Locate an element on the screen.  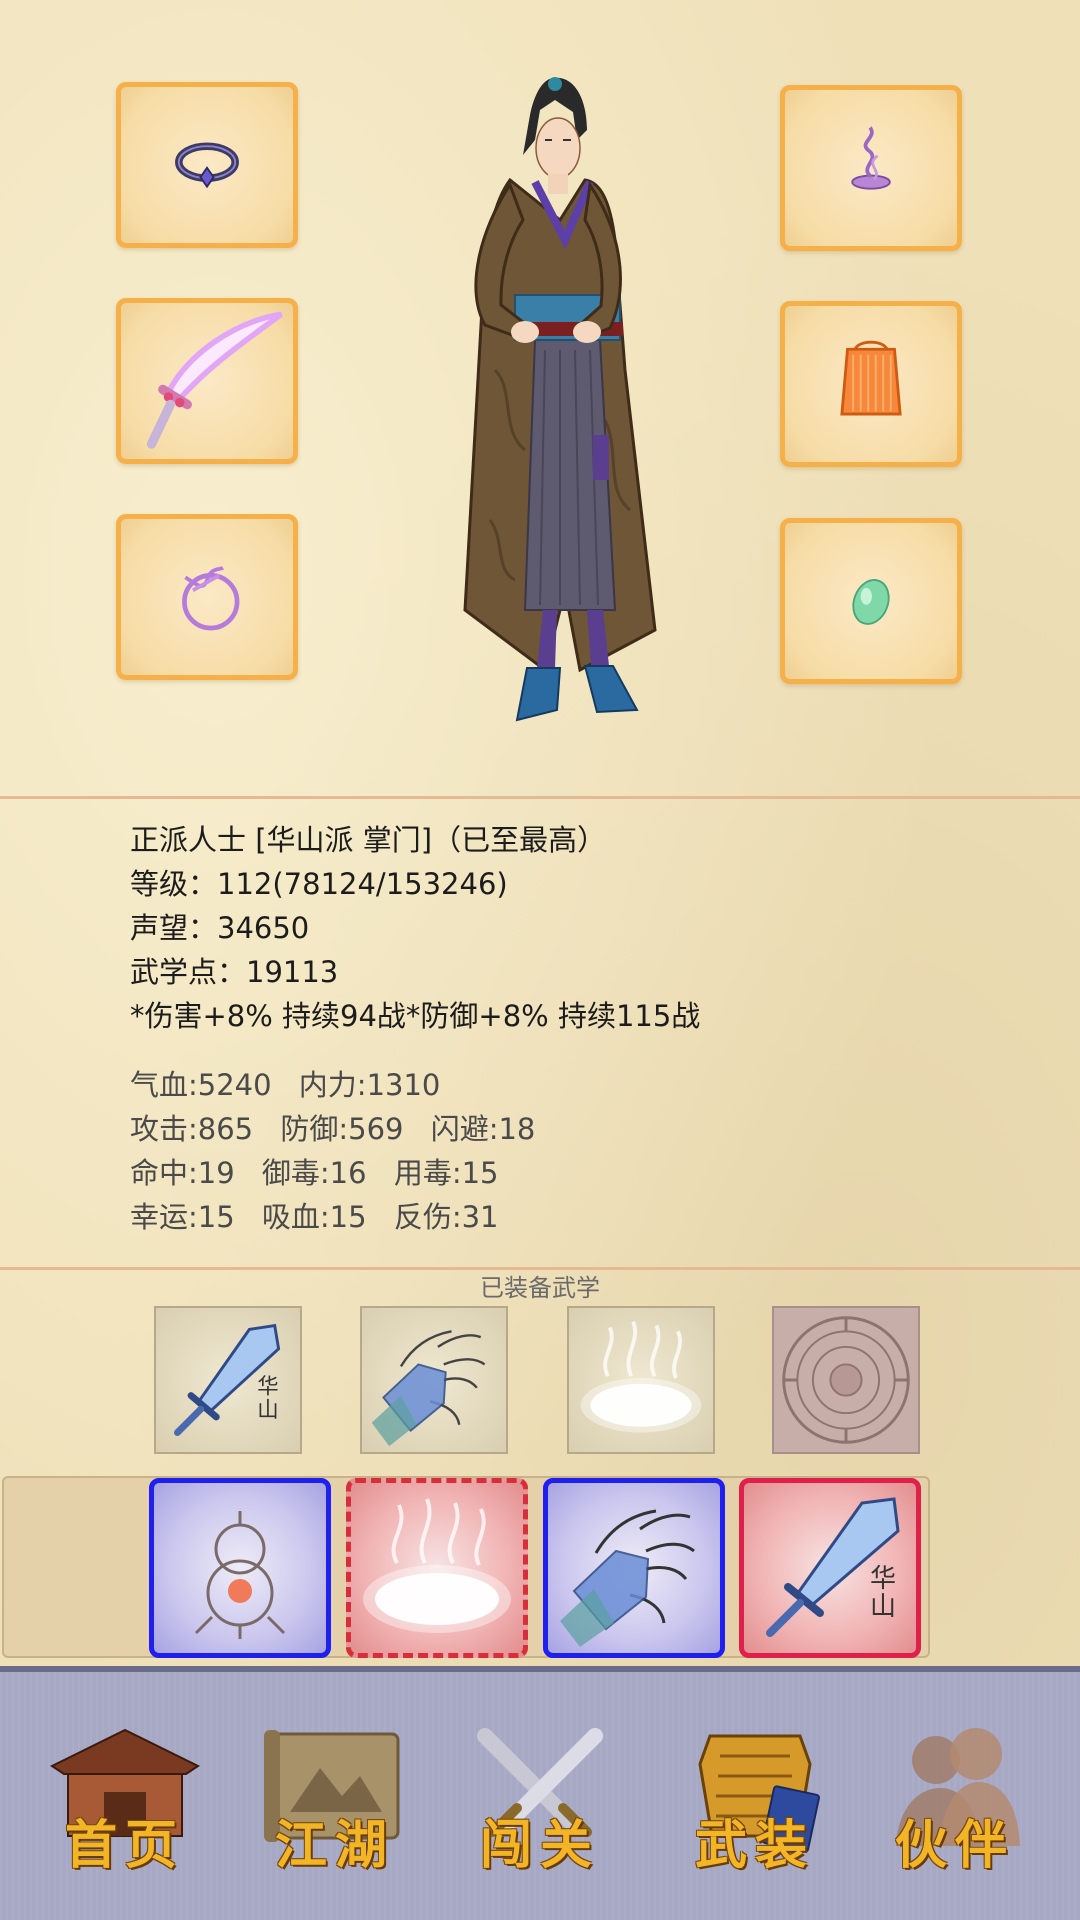
skill-card-huashan-sword: 华山 is located at coordinates (830, 1568).